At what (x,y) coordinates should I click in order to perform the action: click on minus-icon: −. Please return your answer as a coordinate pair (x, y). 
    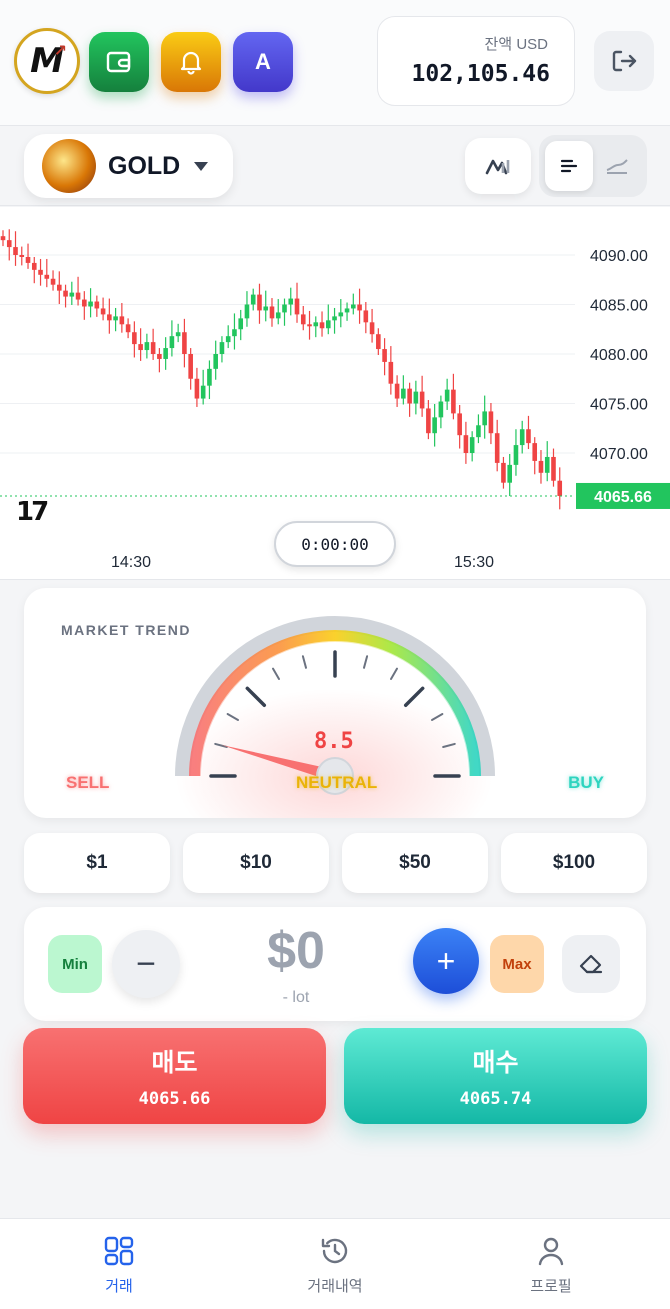
    Looking at the image, I should click on (146, 963).